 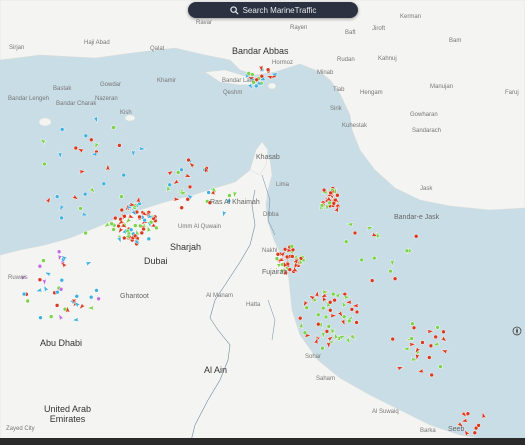 What do you see at coordinates (273, 10) in the screenshot?
I see `search-bar: Search MarineTraffic` at bounding box center [273, 10].